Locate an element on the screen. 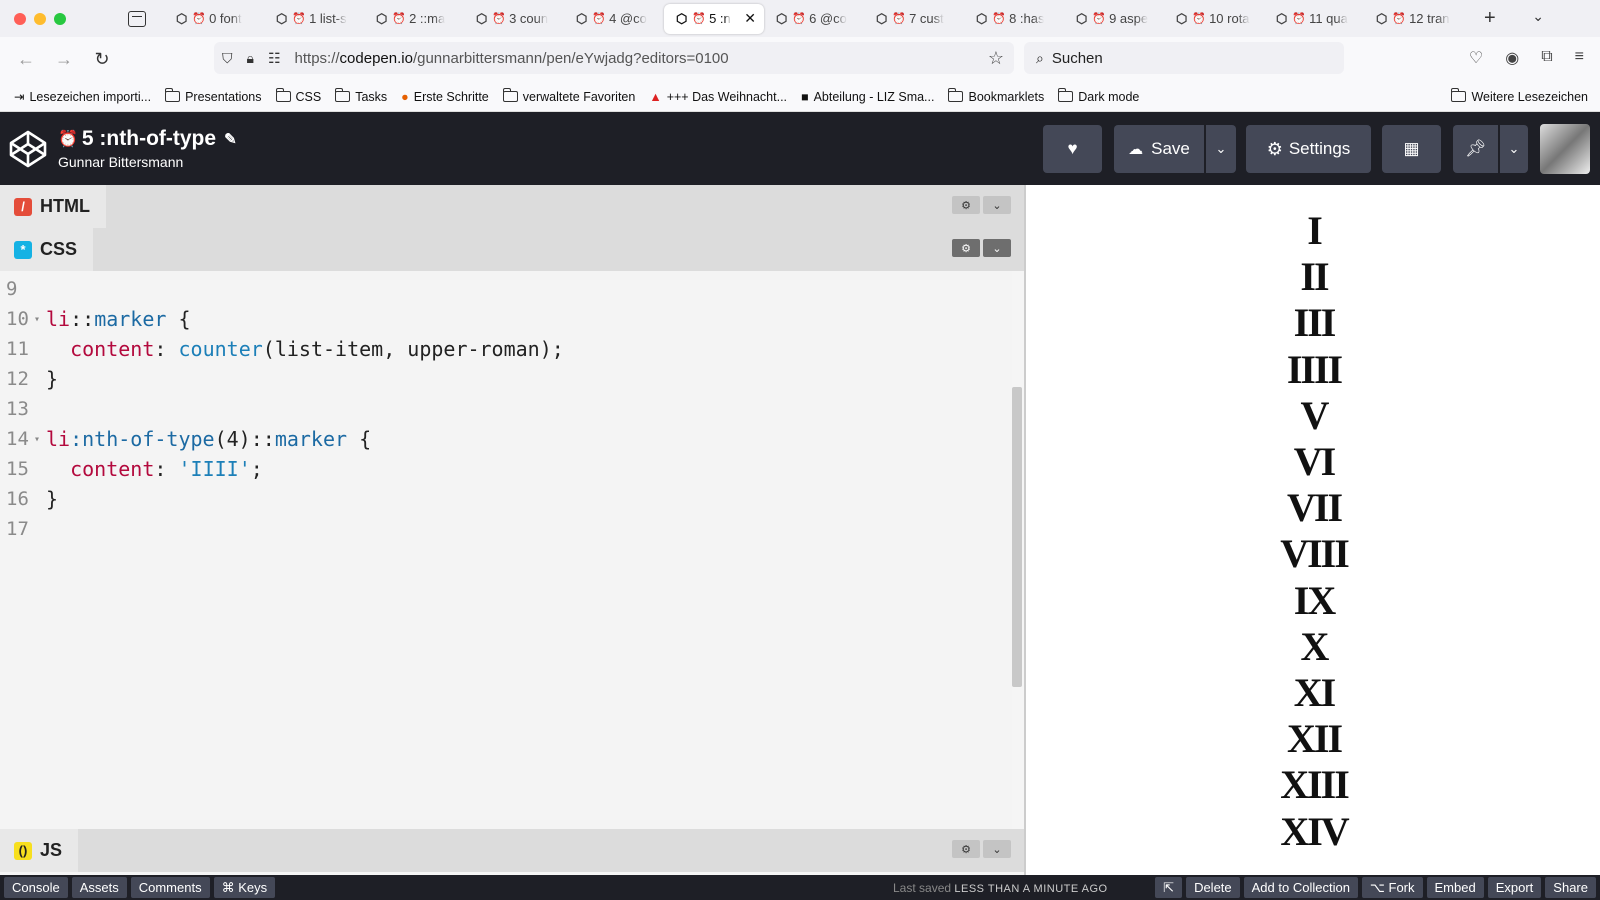 This screenshot has height=900, width=1600. bookmark-item: Bookmarklets is located at coordinates (996, 96).